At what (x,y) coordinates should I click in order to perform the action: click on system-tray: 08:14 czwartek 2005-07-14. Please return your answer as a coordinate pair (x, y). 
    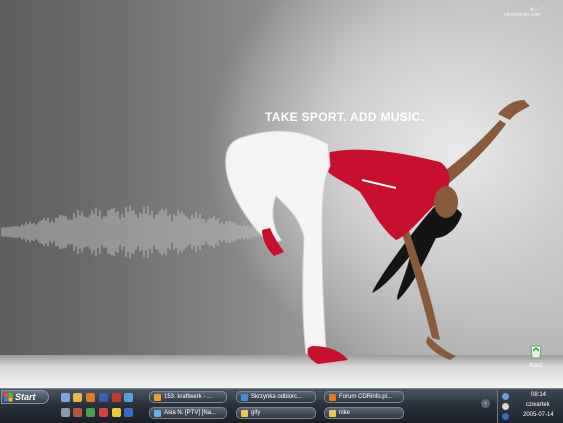
    Looking at the image, I should click on (530, 406).